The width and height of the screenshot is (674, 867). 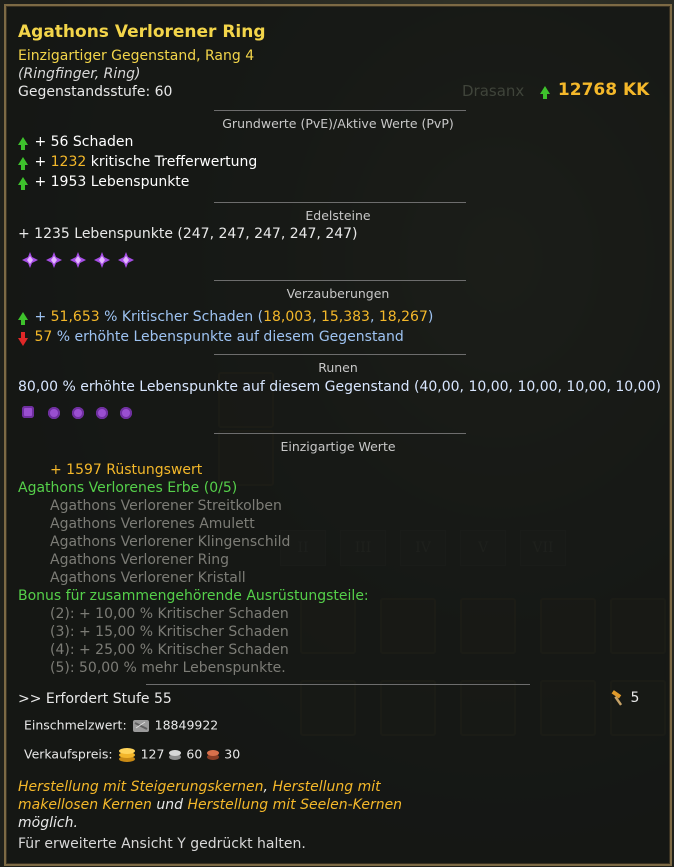 I want to click on melt-value-row: Einschmelzwert: 18849922, so click(x=121, y=726).